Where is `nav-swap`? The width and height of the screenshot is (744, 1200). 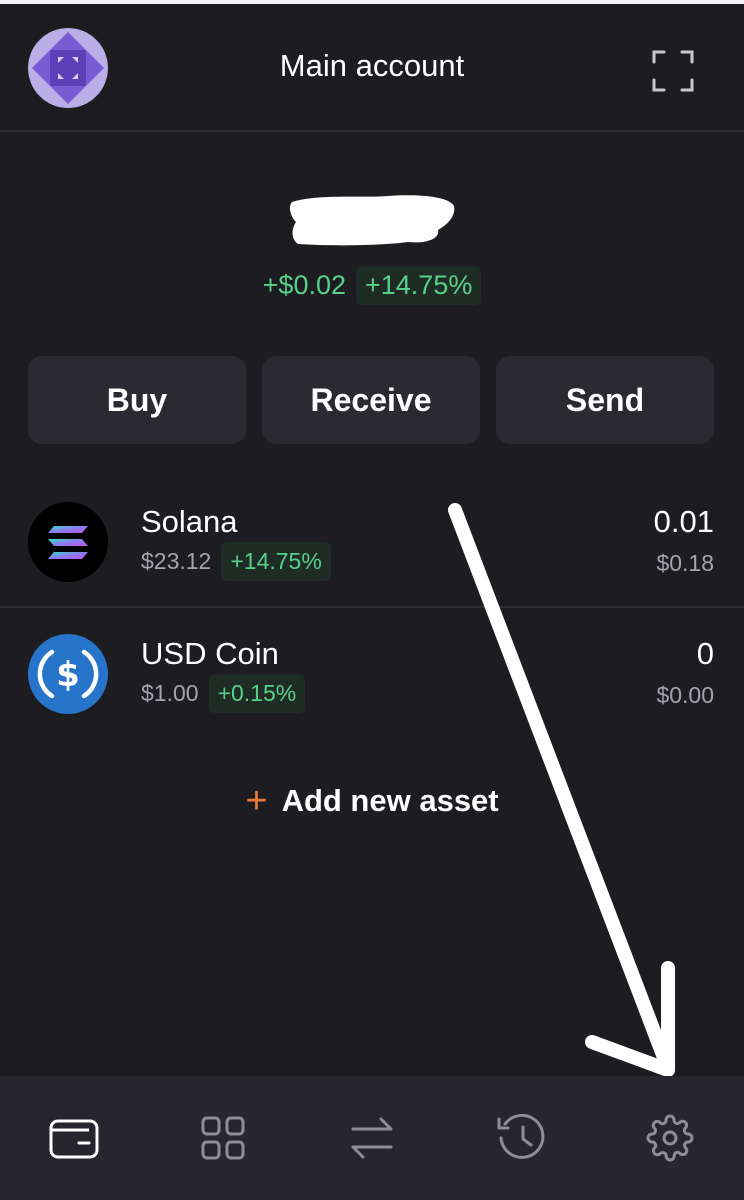 nav-swap is located at coordinates (372, 1138).